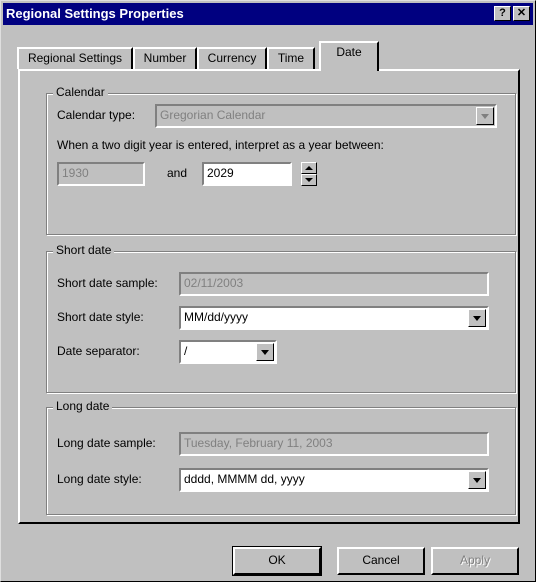 This screenshot has width=536, height=582. I want to click on short-date-sample-value: 02/11/2003, so click(214, 283).